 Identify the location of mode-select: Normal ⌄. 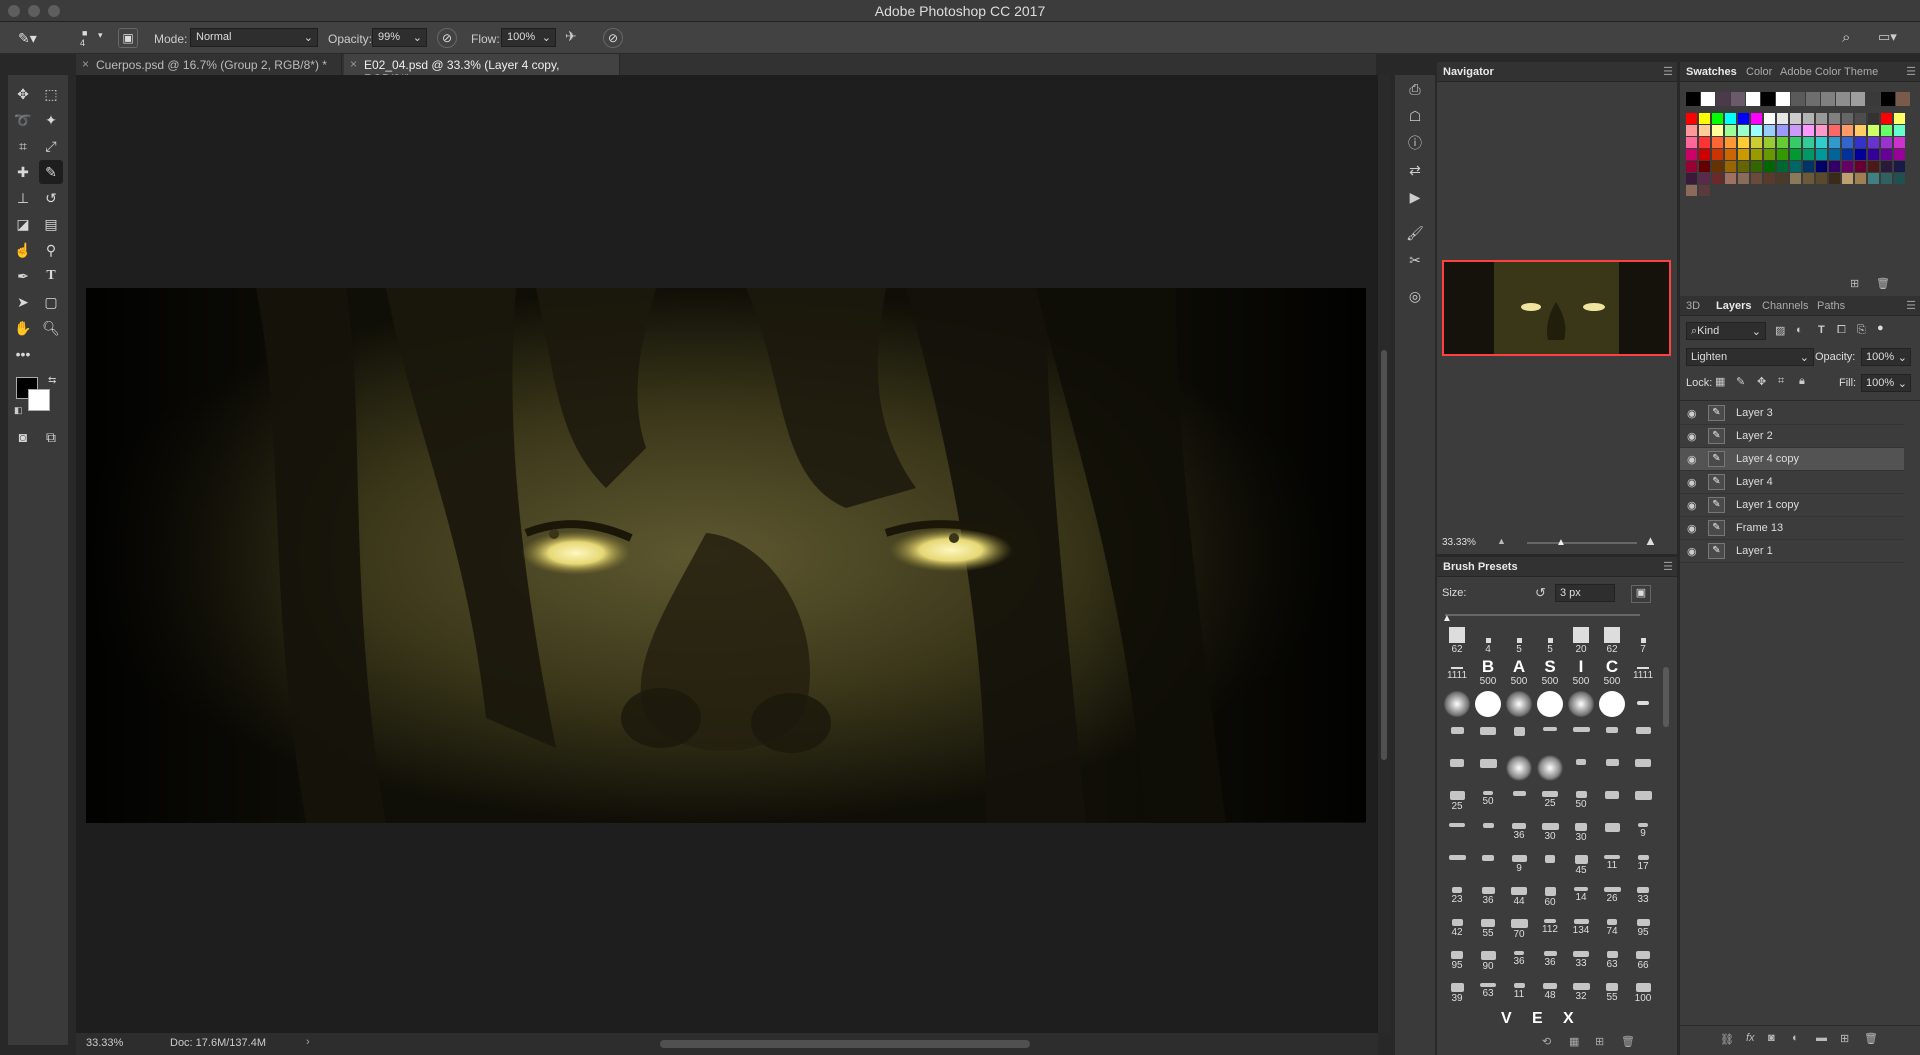
(254, 37).